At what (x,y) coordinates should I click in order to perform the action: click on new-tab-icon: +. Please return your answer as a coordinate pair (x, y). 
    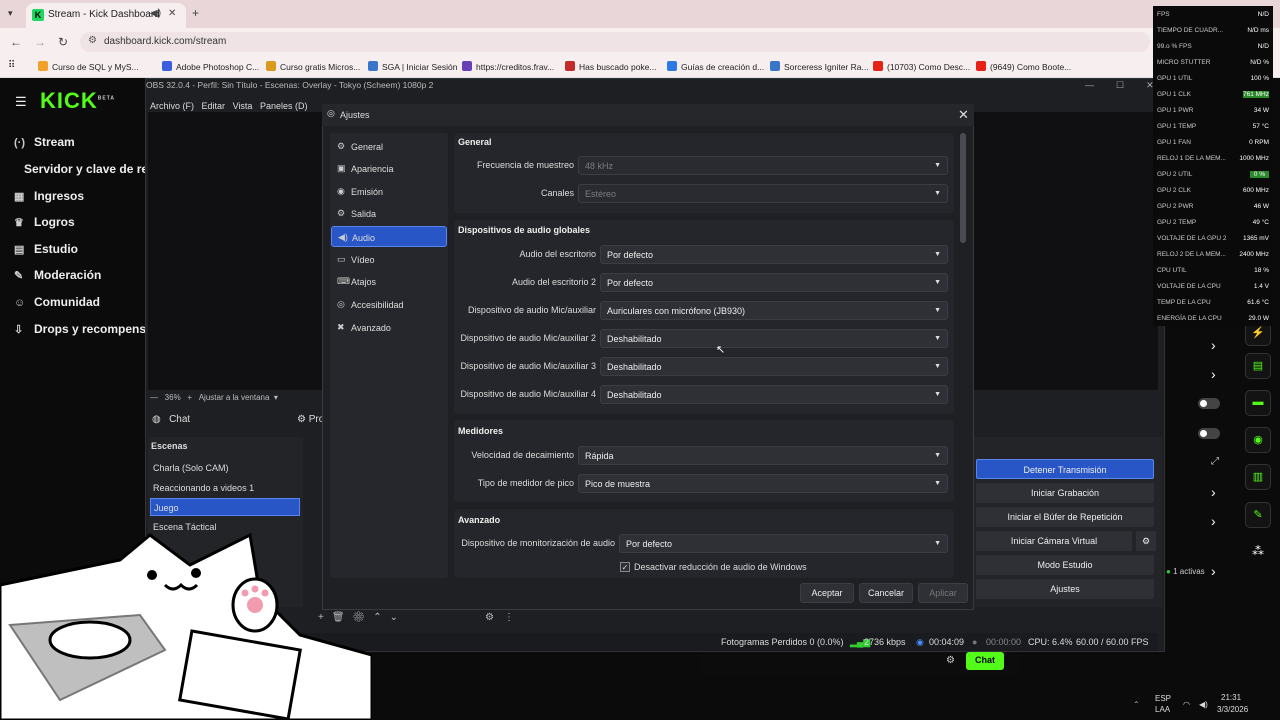
    Looking at the image, I should click on (195, 13).